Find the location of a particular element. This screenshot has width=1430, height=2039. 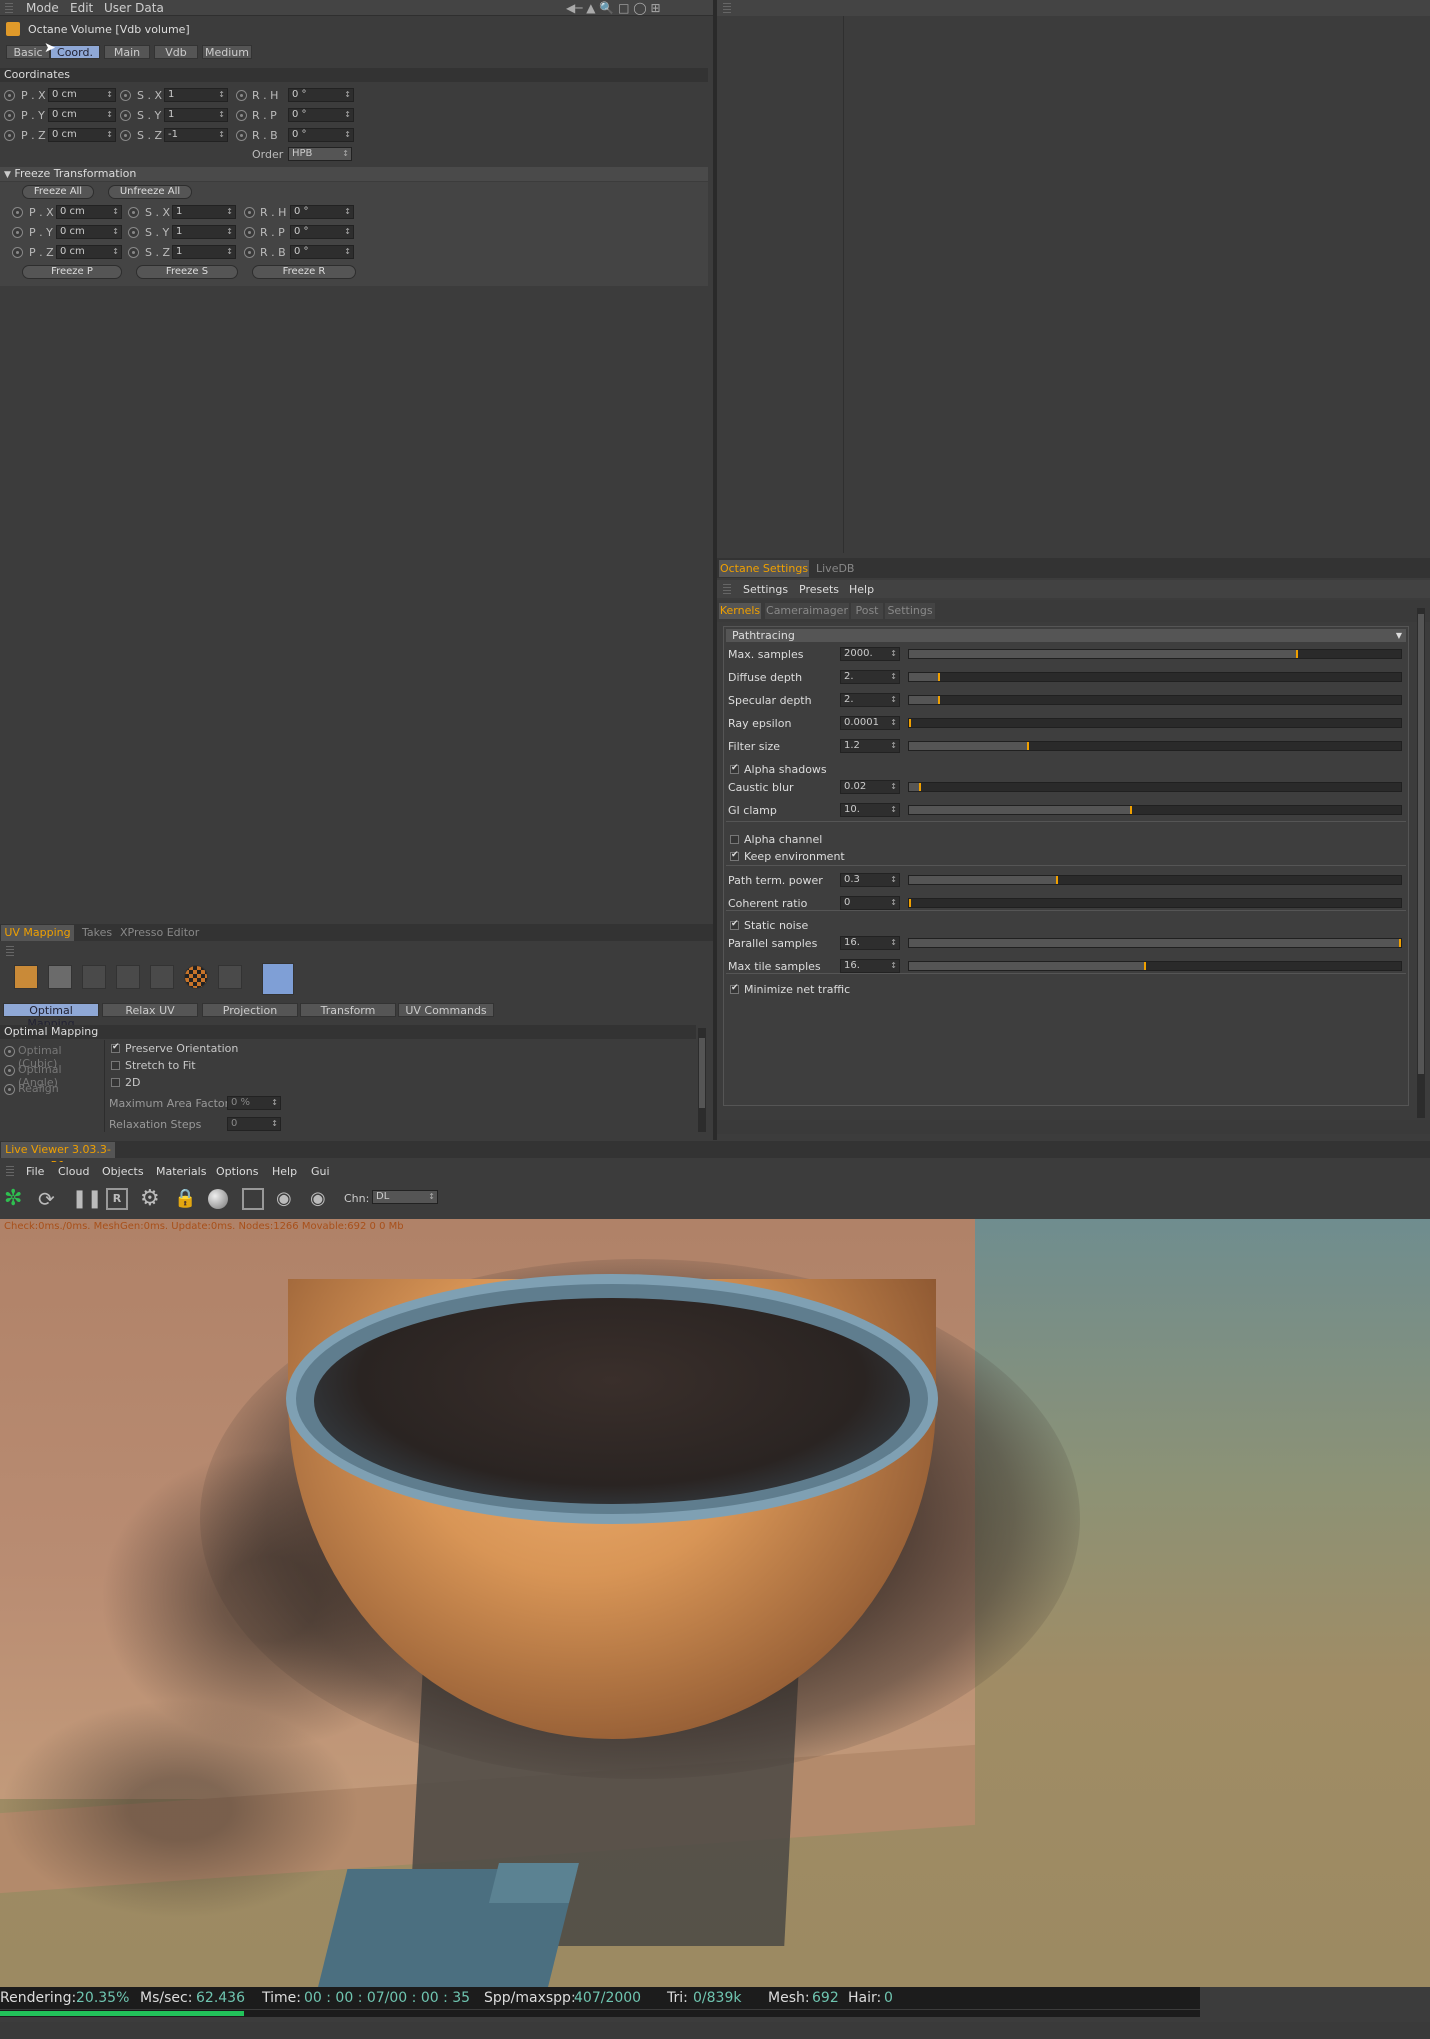

field-py: 0 cm is located at coordinates (82, 115).